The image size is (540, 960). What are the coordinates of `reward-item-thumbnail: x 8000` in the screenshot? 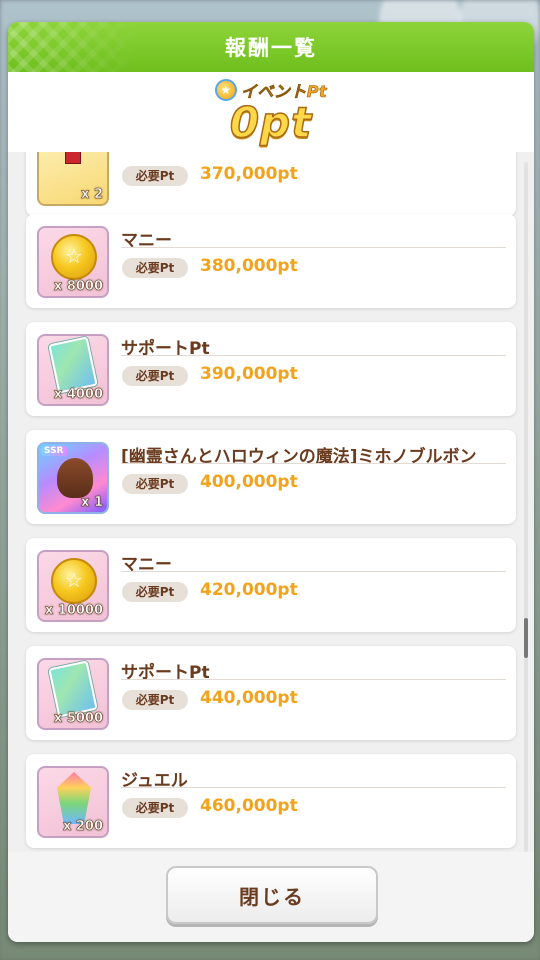 It's located at (73, 262).